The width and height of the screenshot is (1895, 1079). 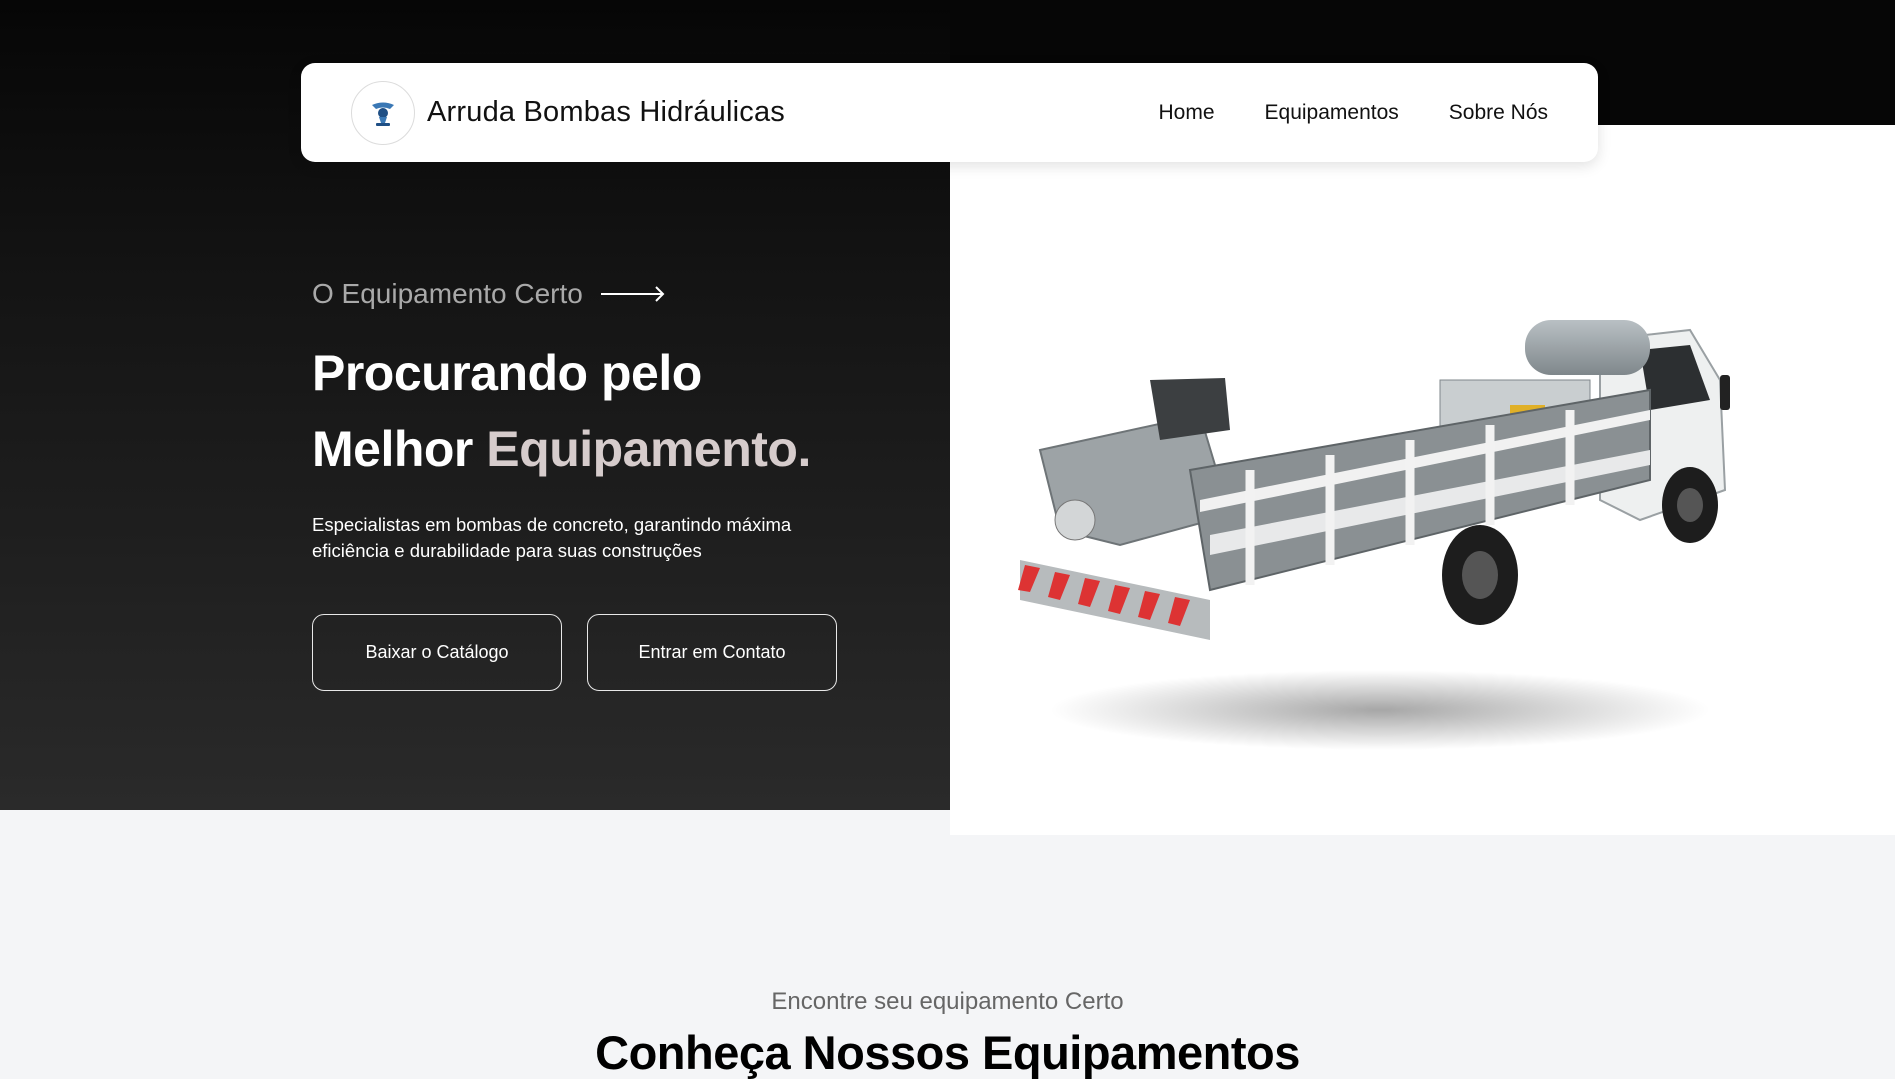 I want to click on nav-links: Home Equipamentos Sobre Nós, so click(x=1353, y=113).